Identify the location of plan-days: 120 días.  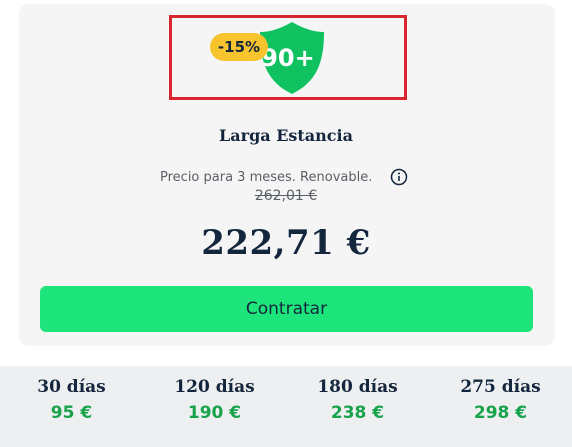
(214, 387).